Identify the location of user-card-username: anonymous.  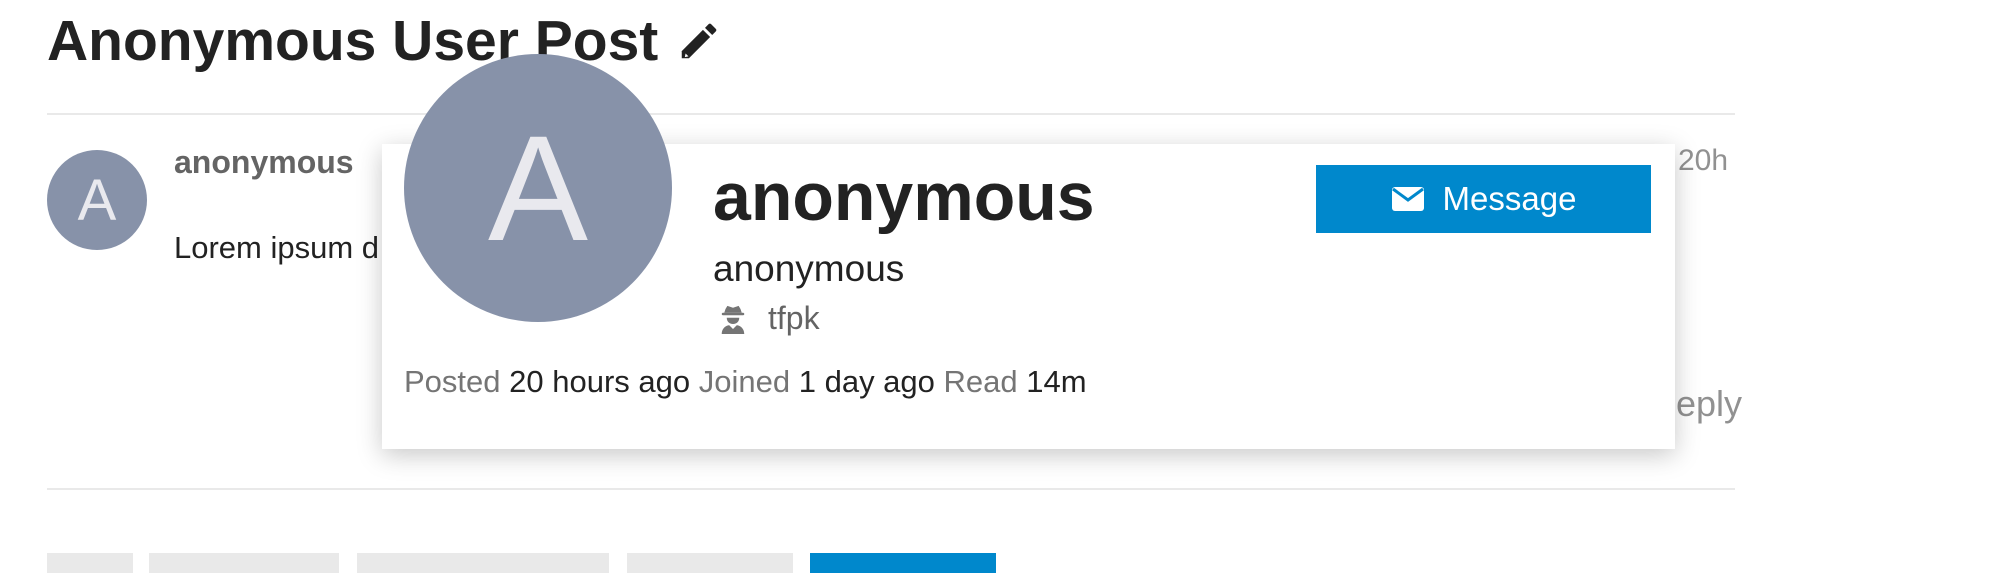
(809, 268).